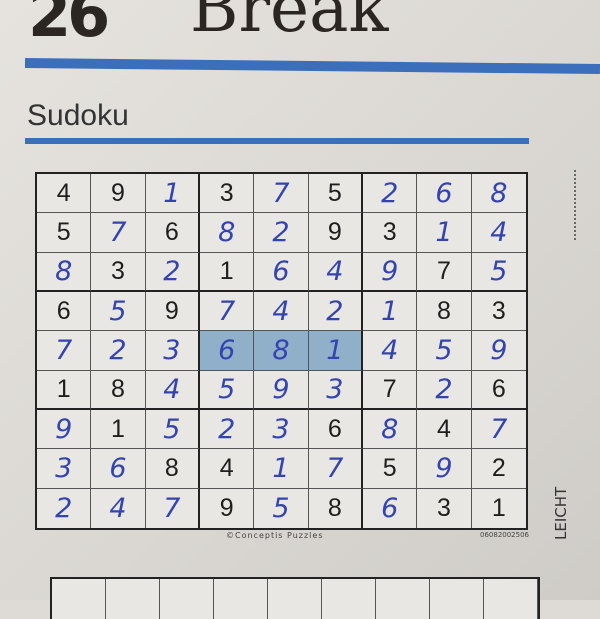 The image size is (600, 619). Describe the element at coordinates (78, 115) in the screenshot. I see `puzzle-title: Sudoku` at that location.